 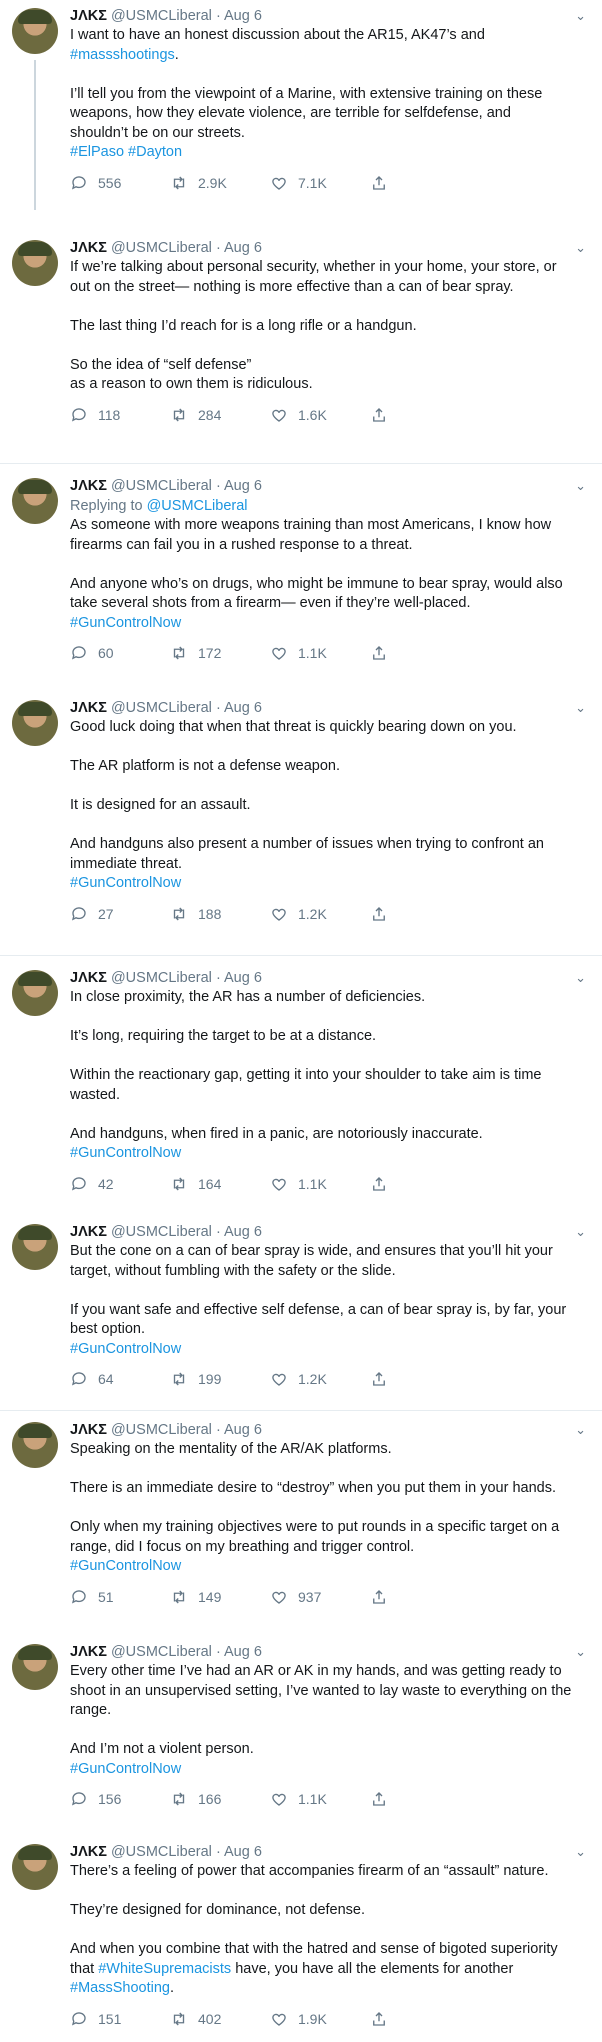 What do you see at coordinates (320, 2019) in the screenshot?
I see `like-button: 1.9K` at bounding box center [320, 2019].